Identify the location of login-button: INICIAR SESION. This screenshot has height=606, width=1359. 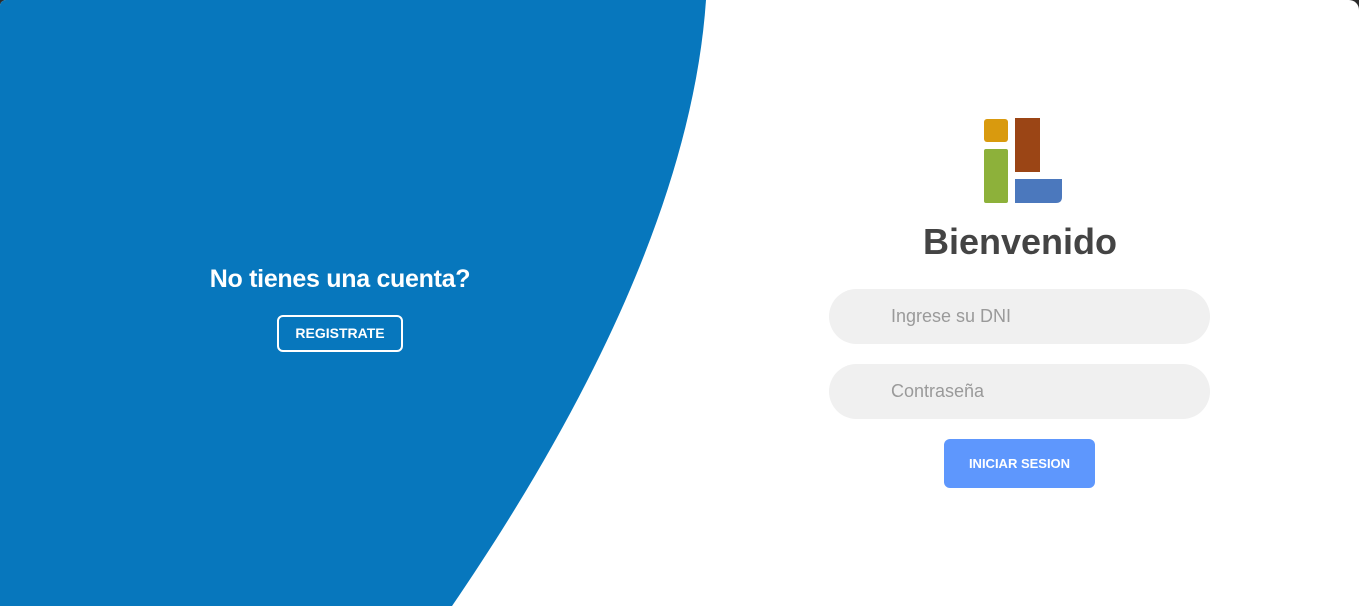
(1019, 463).